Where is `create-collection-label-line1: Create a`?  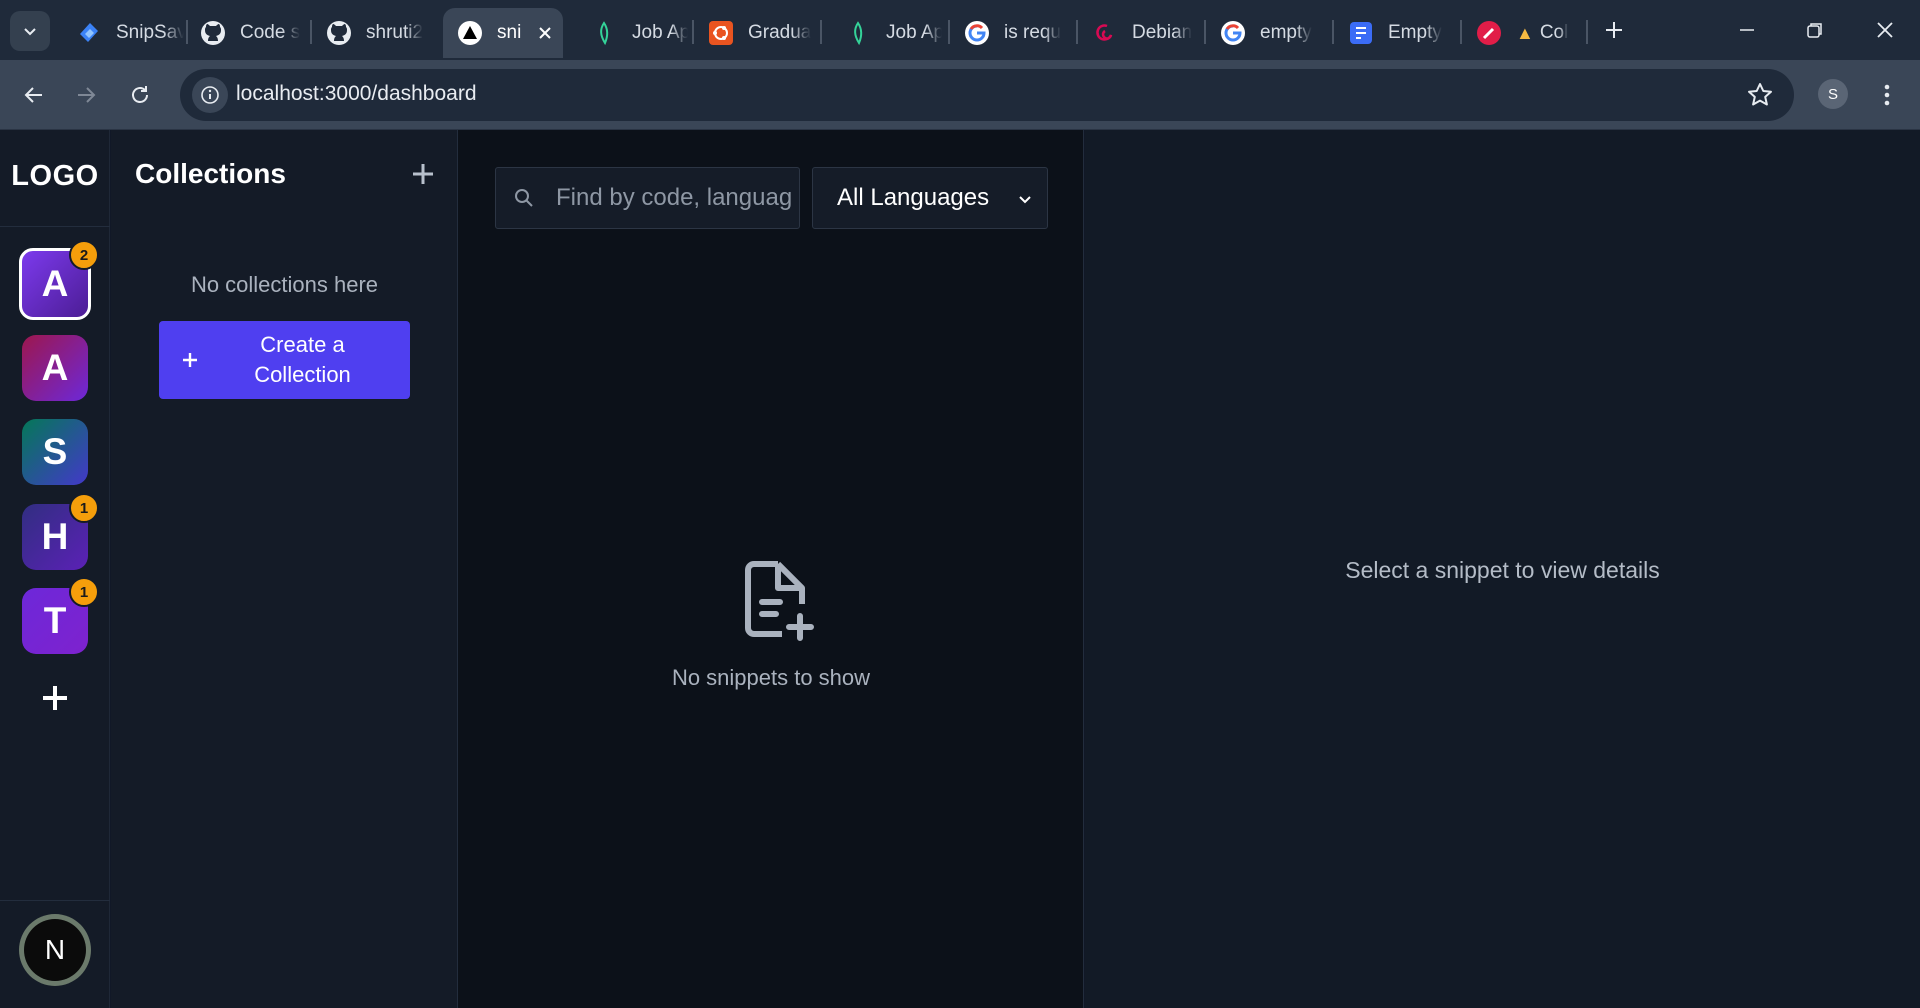
create-collection-label-line1: Create a is located at coordinates (302, 344).